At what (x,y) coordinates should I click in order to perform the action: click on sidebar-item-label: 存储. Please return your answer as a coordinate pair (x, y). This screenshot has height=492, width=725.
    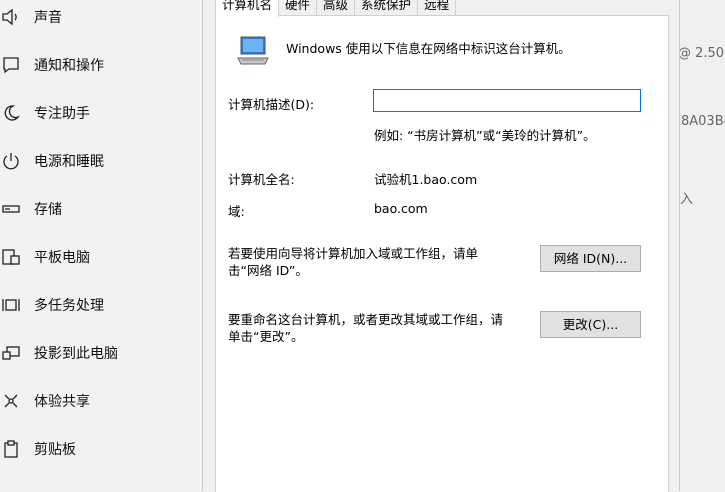
    Looking at the image, I should click on (48, 210).